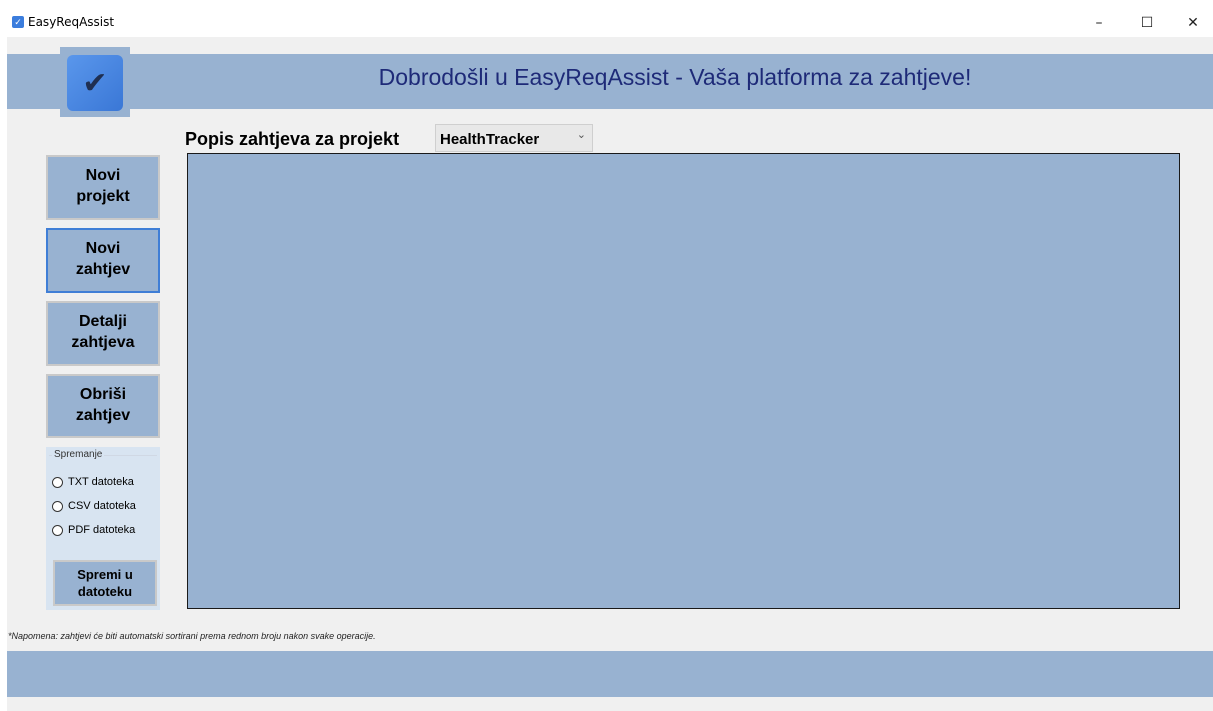 This screenshot has width=1213, height=711. What do you see at coordinates (610, 674) in the screenshot?
I see `footer-band` at bounding box center [610, 674].